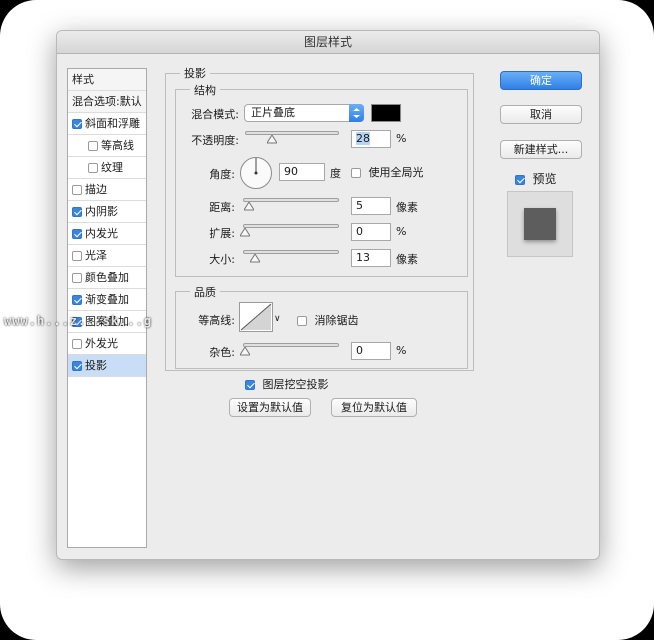 The width and height of the screenshot is (654, 640). What do you see at coordinates (541, 114) in the screenshot?
I see `cancel-button: 取消` at bounding box center [541, 114].